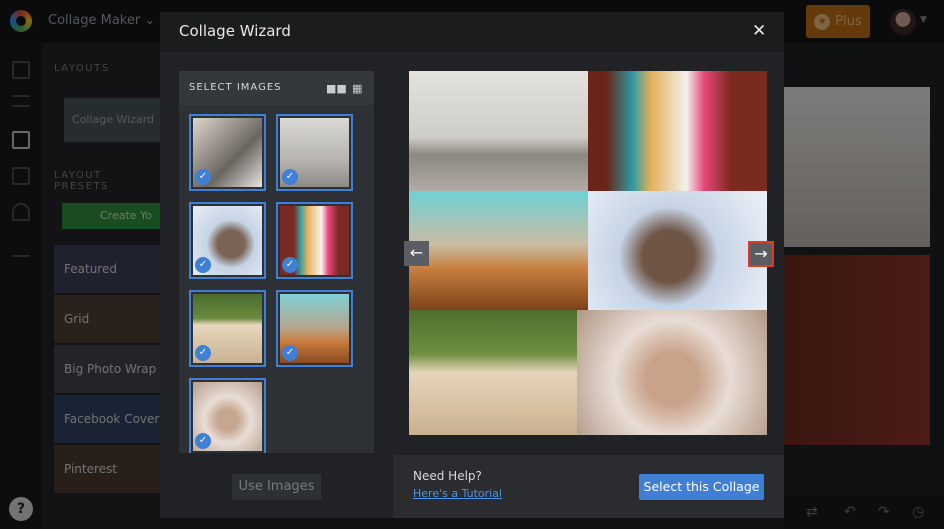 This screenshot has height=529, width=944. Describe the element at coordinates (276, 487) in the screenshot. I see `use-images-button: Use Images` at that location.